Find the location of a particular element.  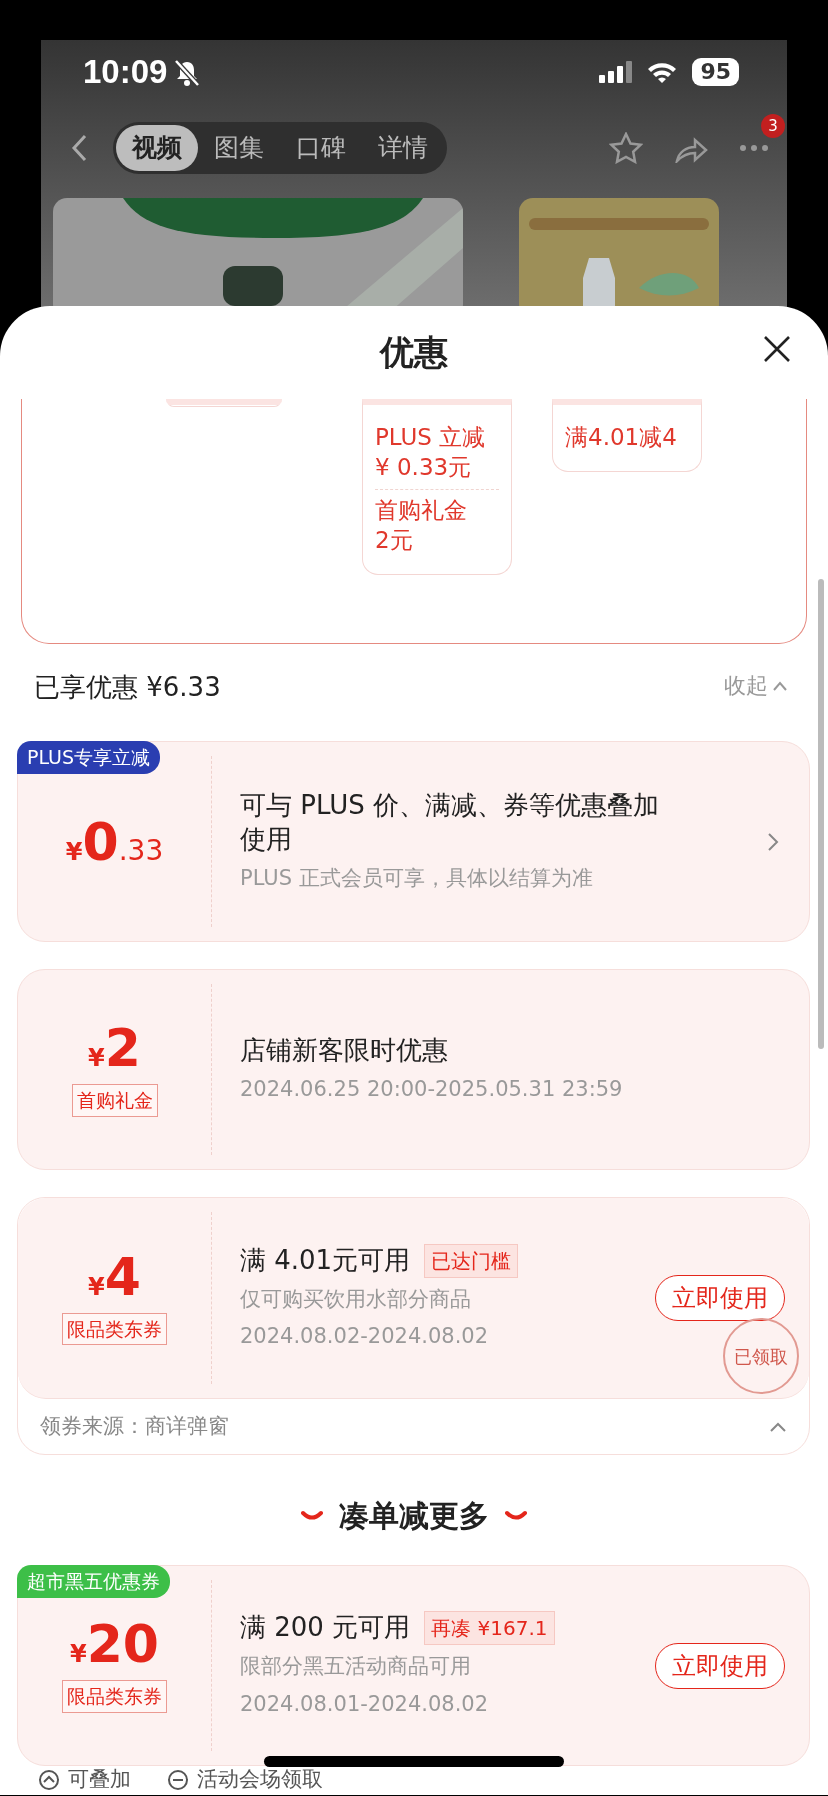

coupon-title: 满 200 元可用 is located at coordinates (325, 1628).